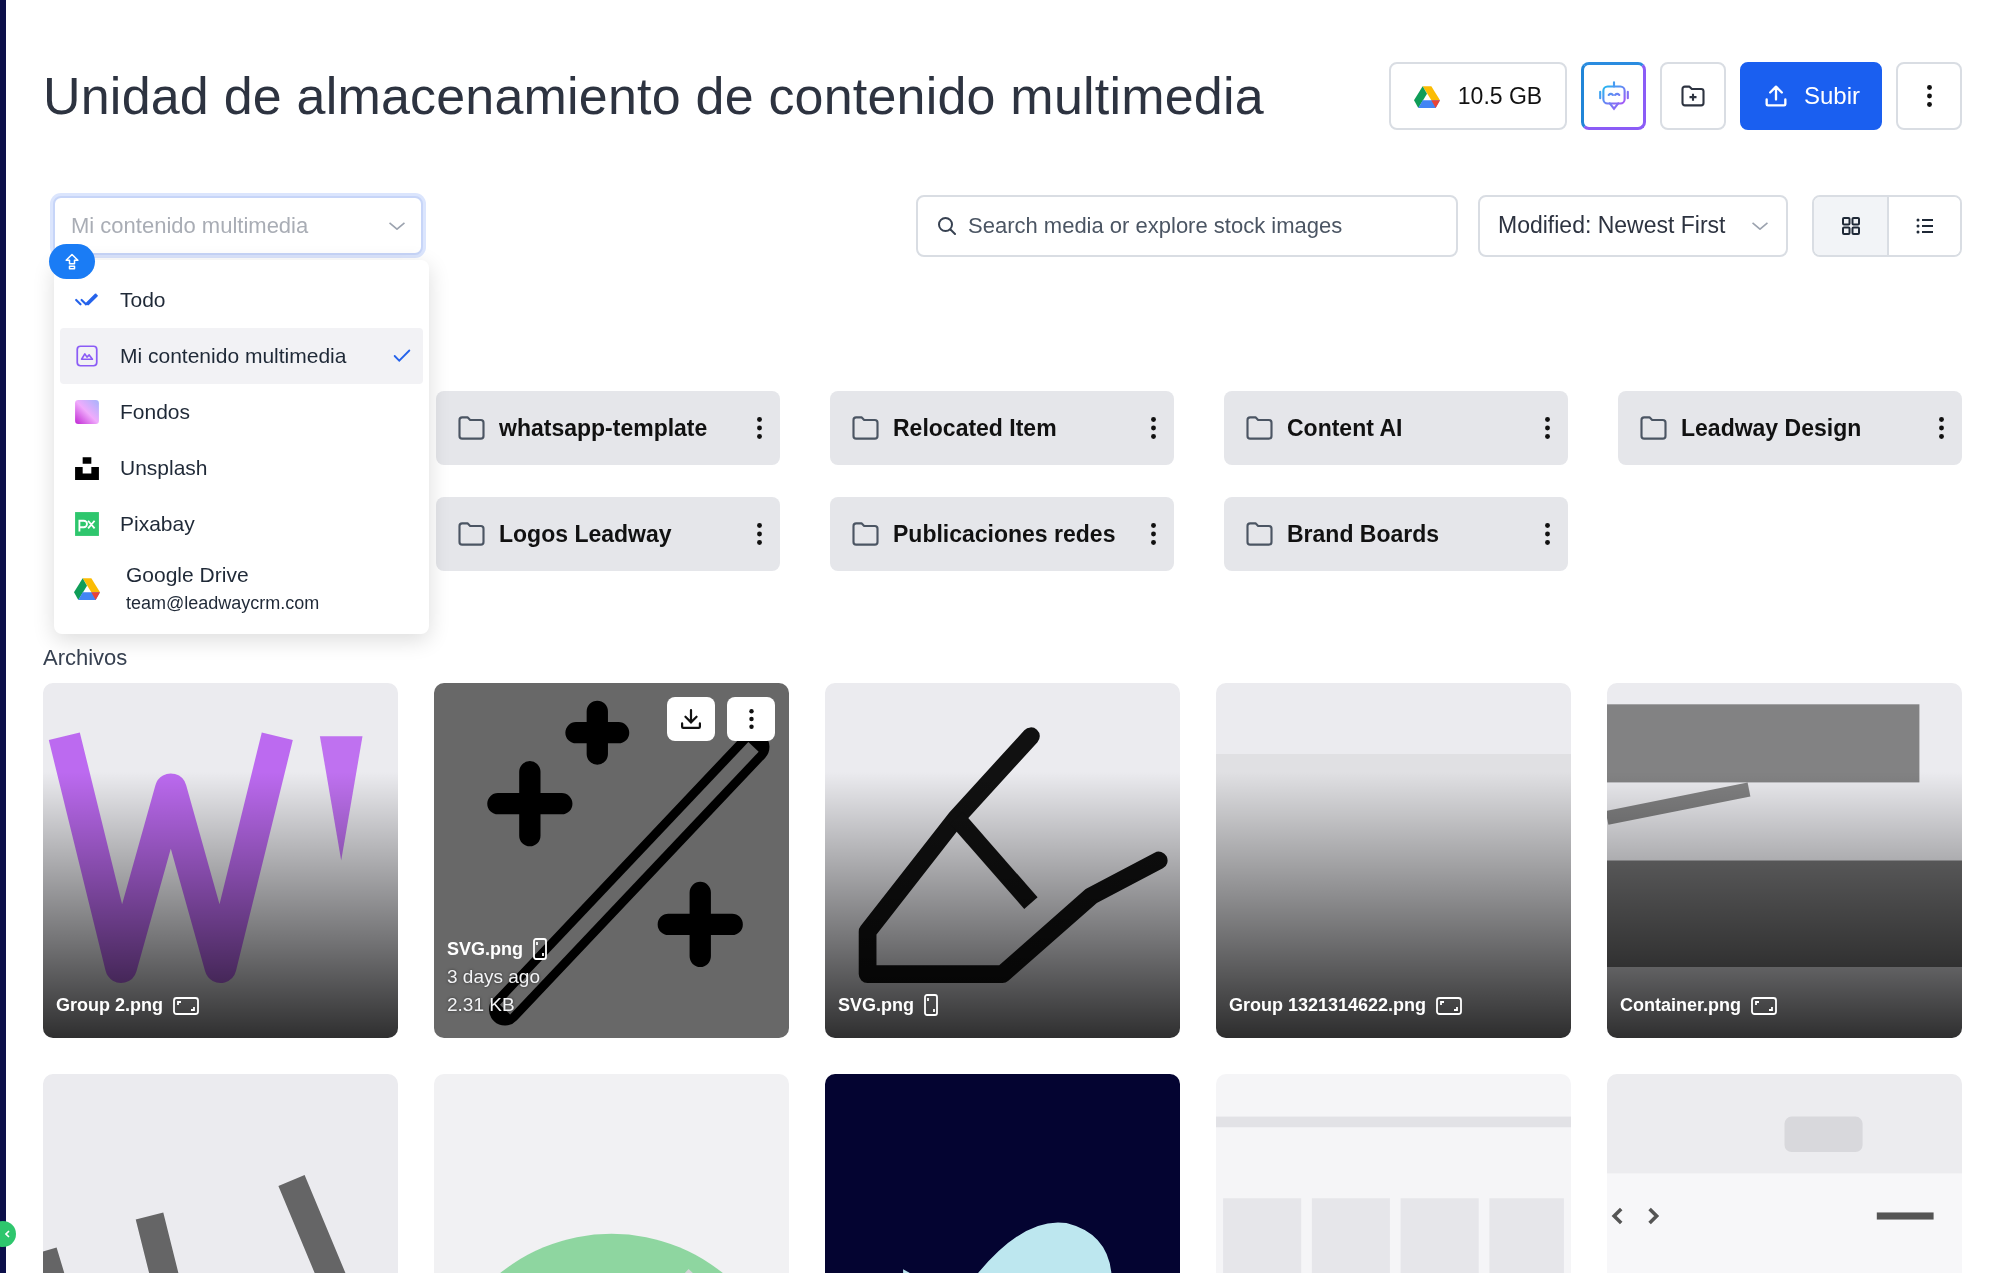 This screenshot has height=1273, width=2000. I want to click on gradient-swatch-icon, so click(87, 412).